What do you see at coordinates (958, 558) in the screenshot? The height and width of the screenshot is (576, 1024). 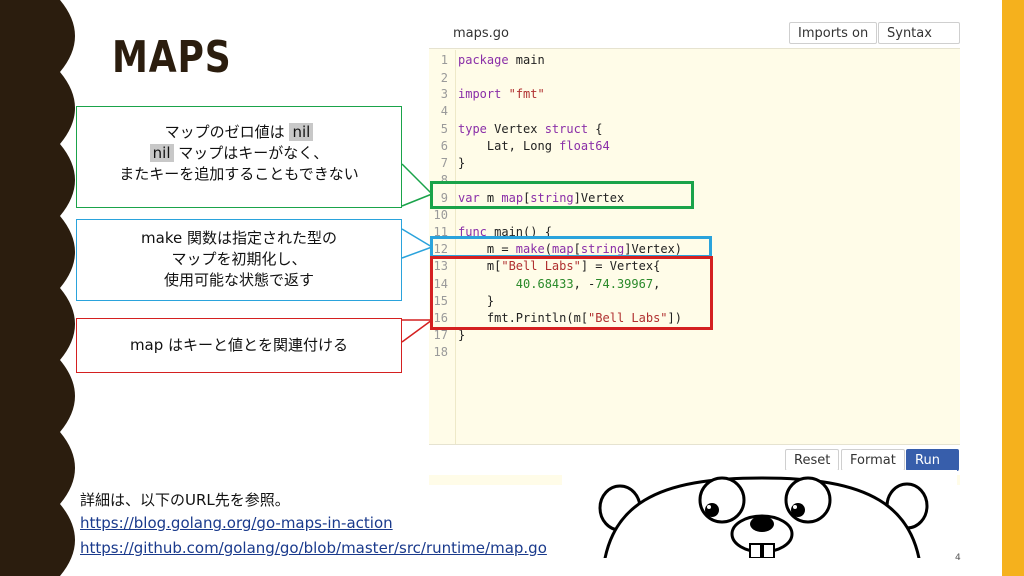 I see `page-number: 4` at bounding box center [958, 558].